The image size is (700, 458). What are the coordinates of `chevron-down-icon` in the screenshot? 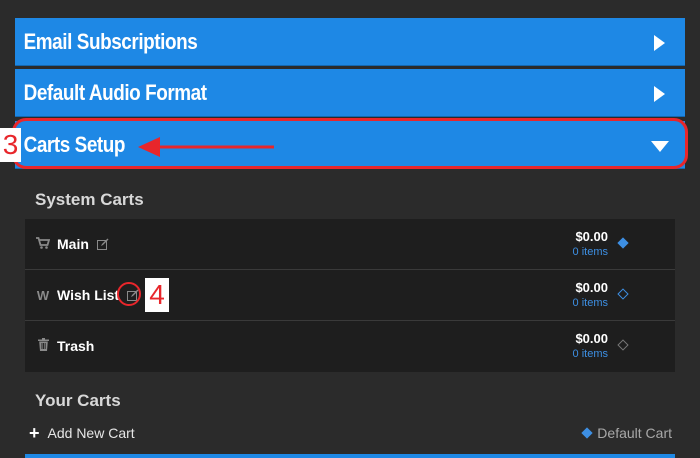 It's located at (660, 146).